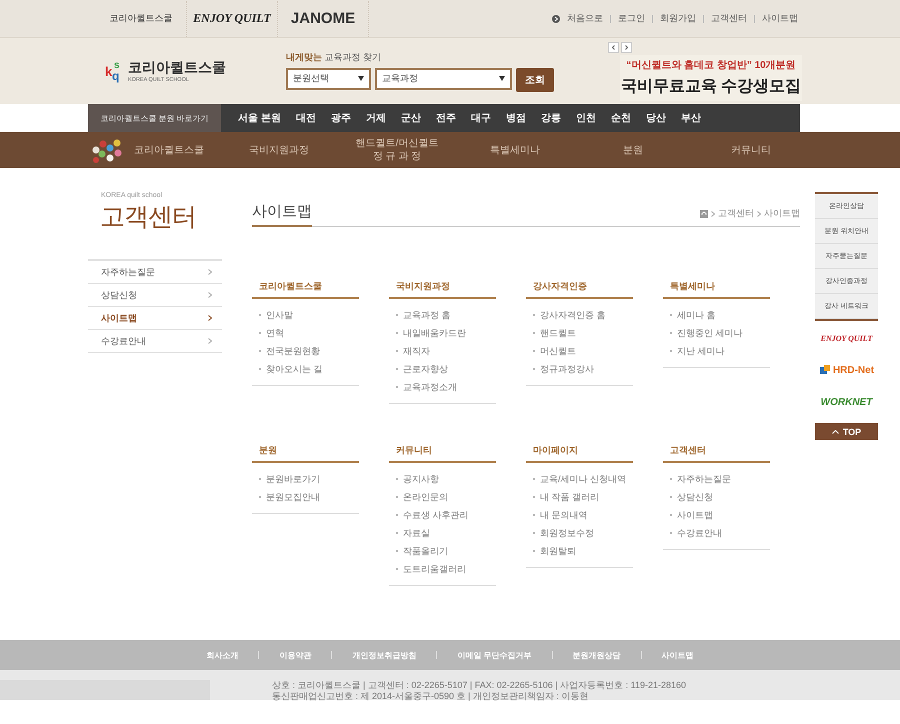 This screenshot has height=724, width=900. I want to click on footer-info: 통신판매업신고번호 : 제 2014-서울중구-0590 호 | 개인정보관리책임자 : 이동현, so click(431, 696).